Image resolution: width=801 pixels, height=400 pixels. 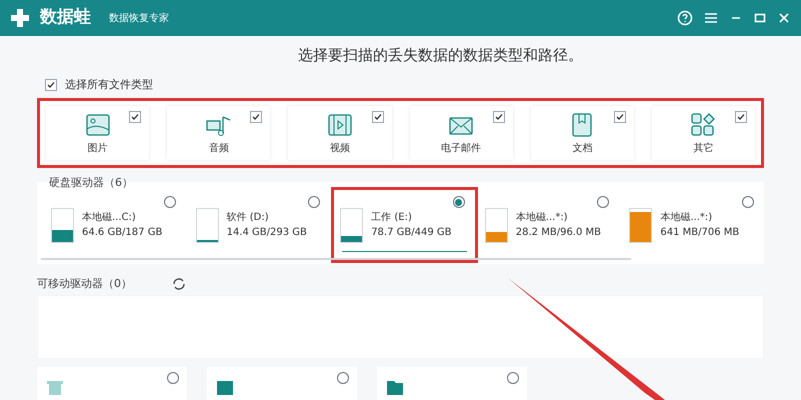 I want to click on select-all-label: 选择所有文件类型, so click(x=109, y=84).